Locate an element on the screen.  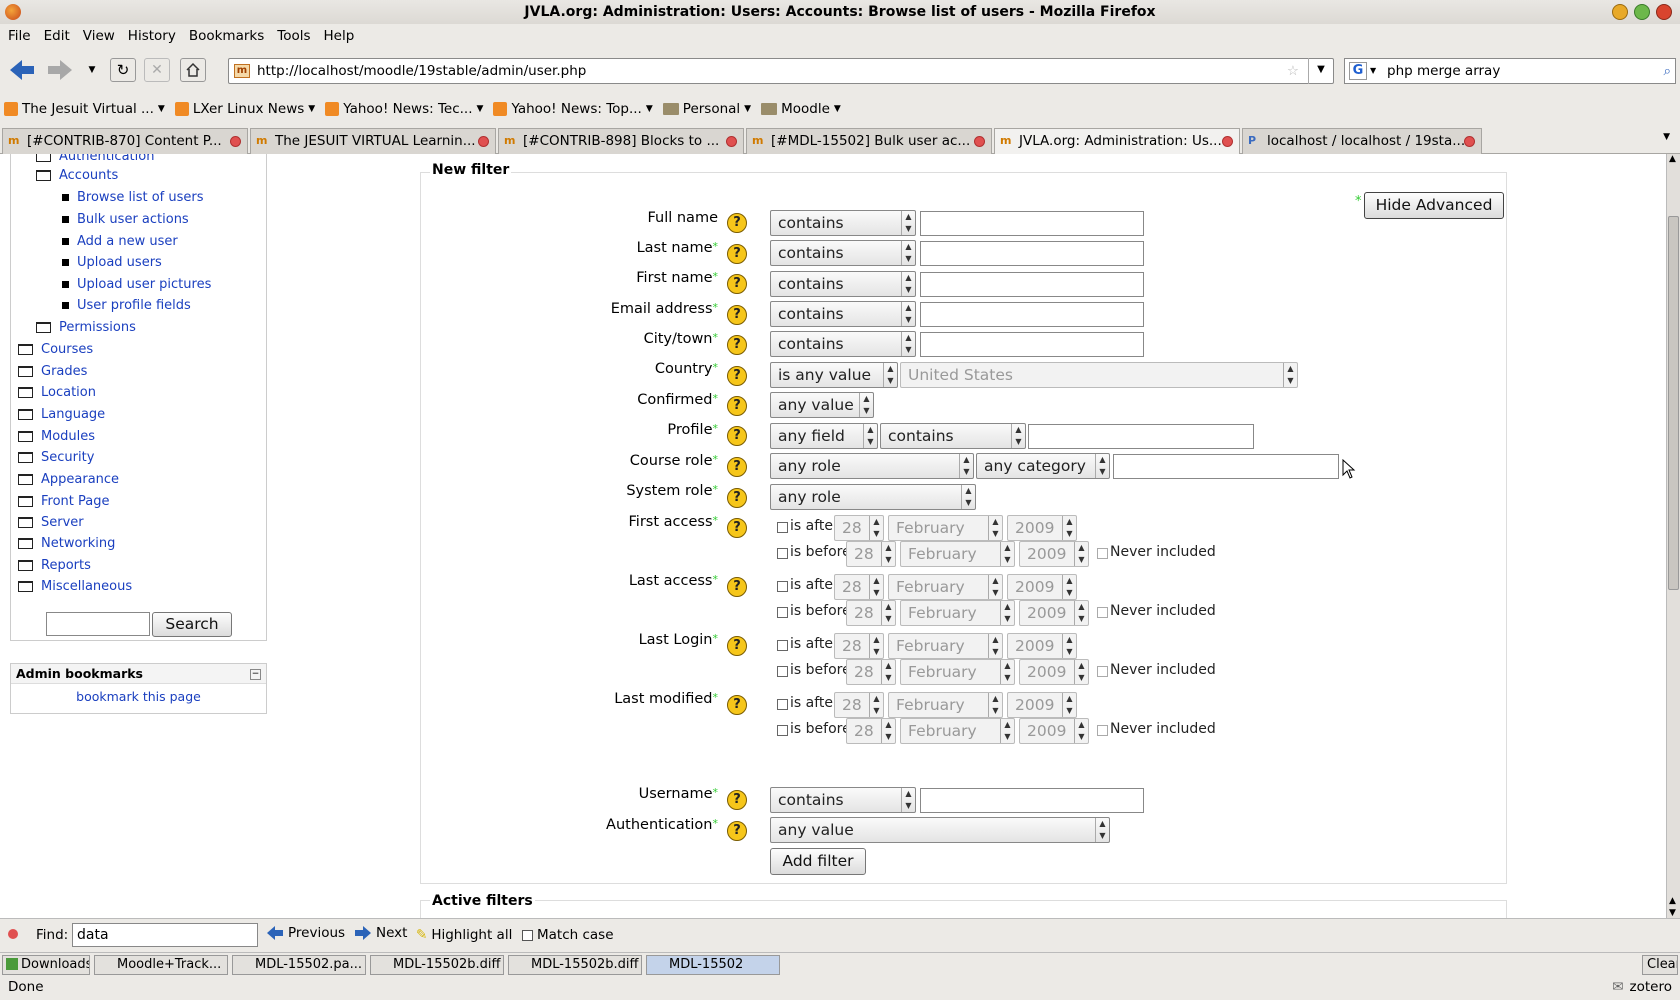
bookmark-yahoo-top: Yahoo! News: Top... ▼ is located at coordinates (573, 109).